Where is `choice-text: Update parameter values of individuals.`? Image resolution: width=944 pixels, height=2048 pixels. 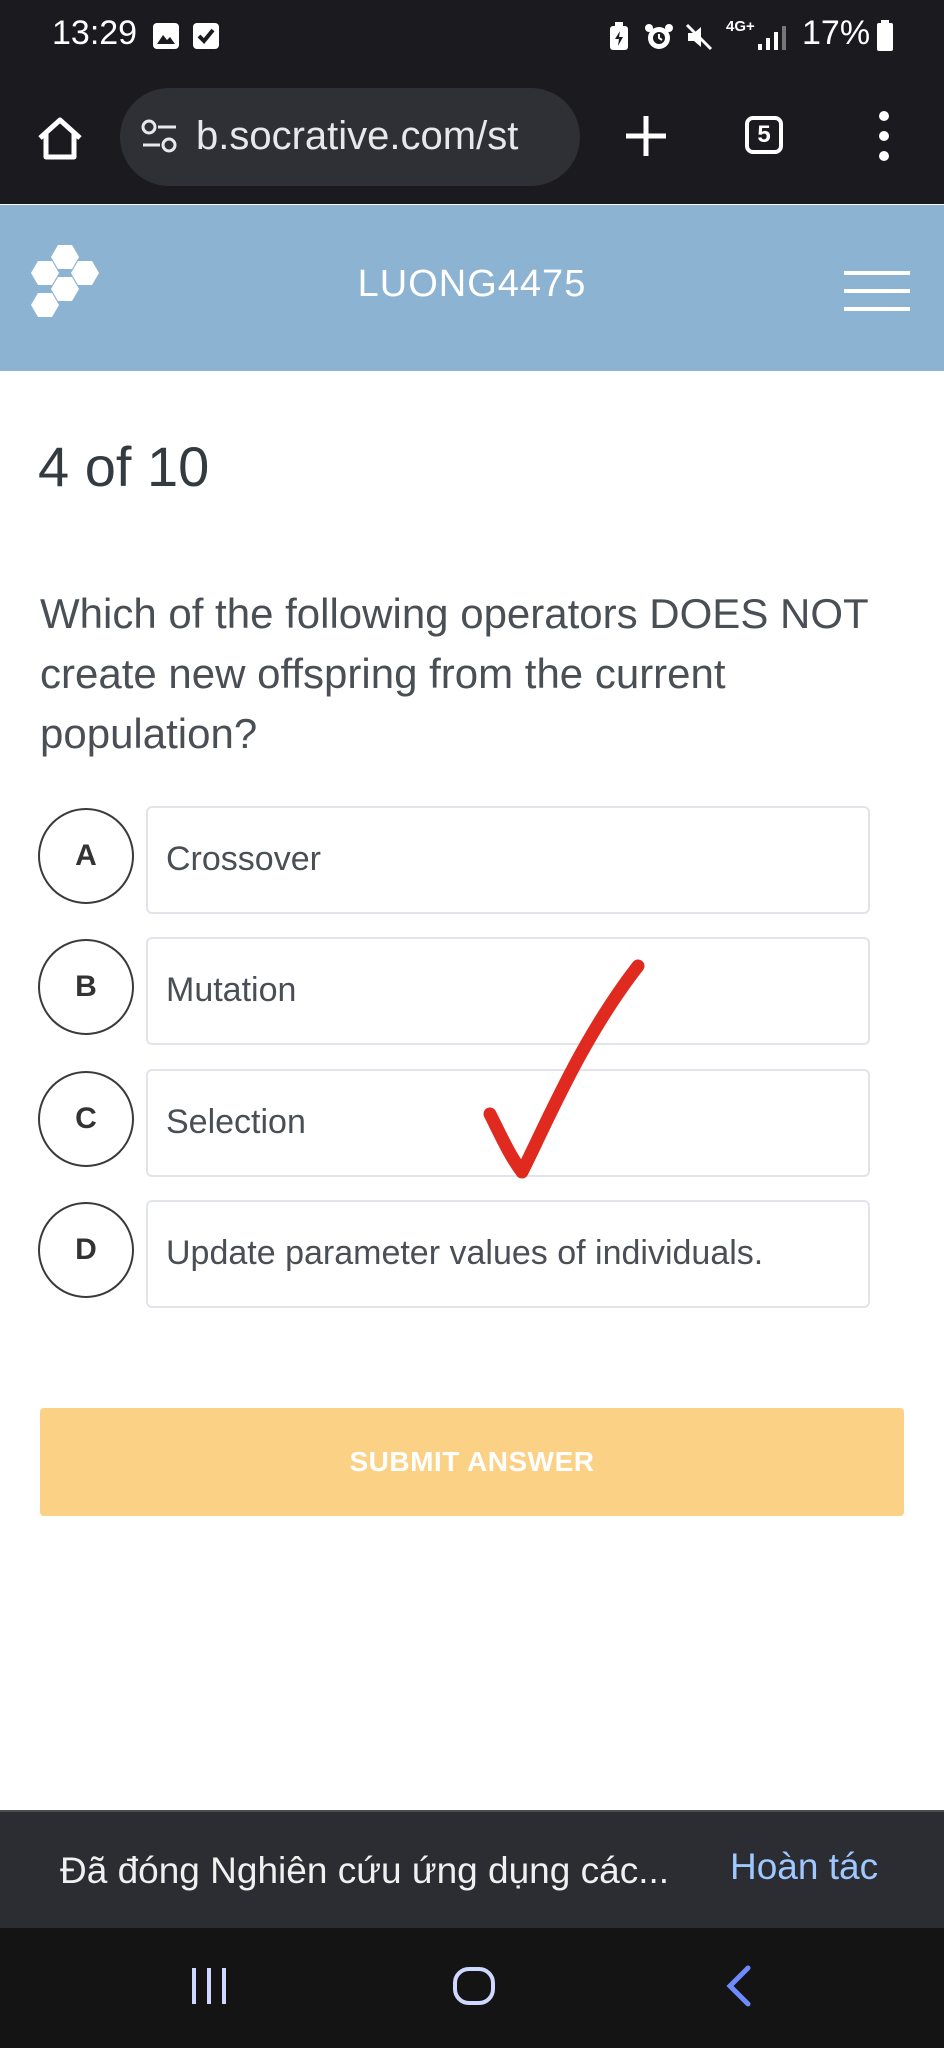 choice-text: Update parameter values of individuals. is located at coordinates (465, 1253).